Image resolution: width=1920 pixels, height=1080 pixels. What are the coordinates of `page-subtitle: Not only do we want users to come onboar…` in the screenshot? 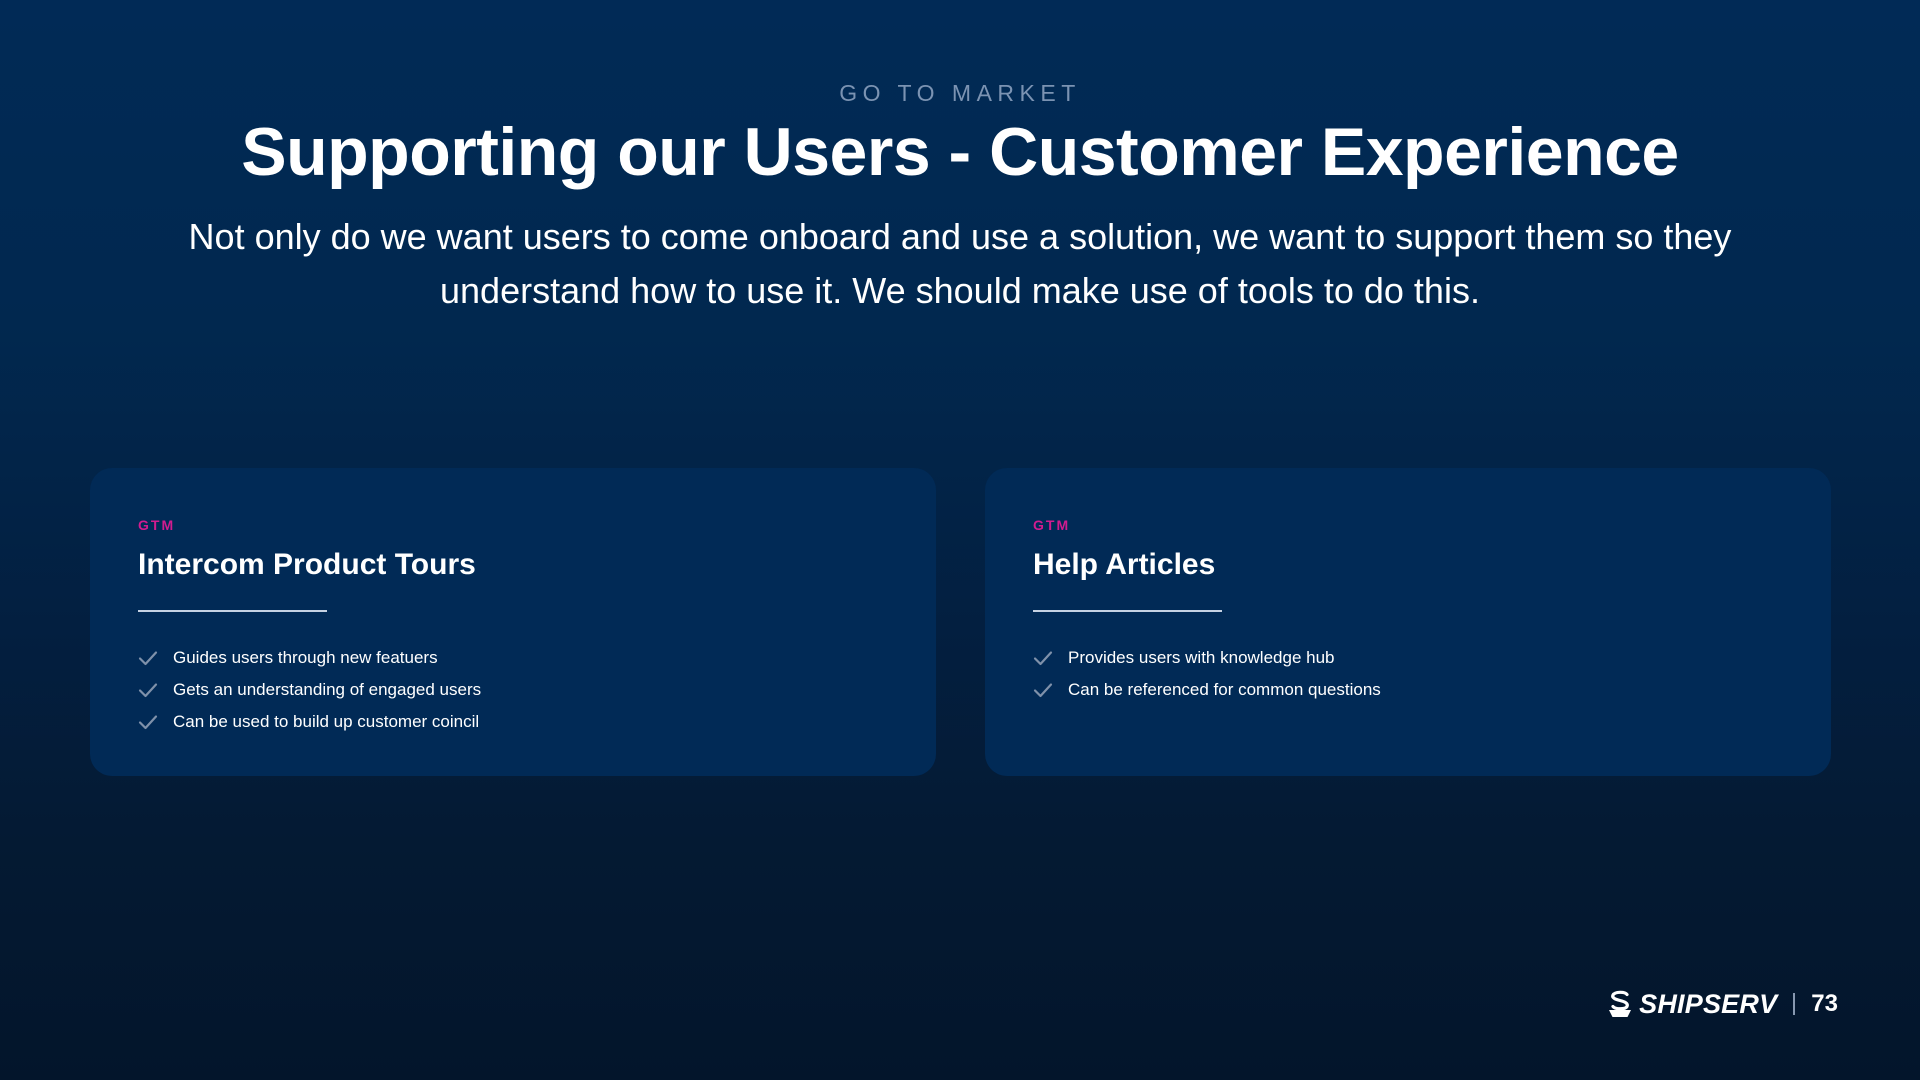 It's located at (960, 263).